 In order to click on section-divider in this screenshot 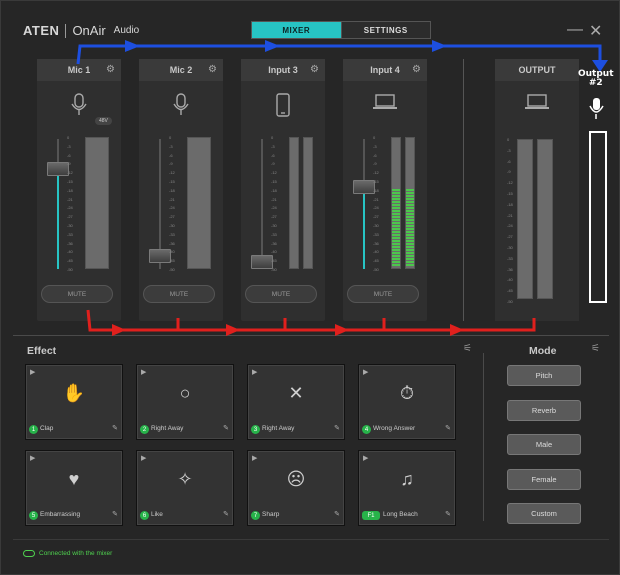, I will do `click(311, 335)`.